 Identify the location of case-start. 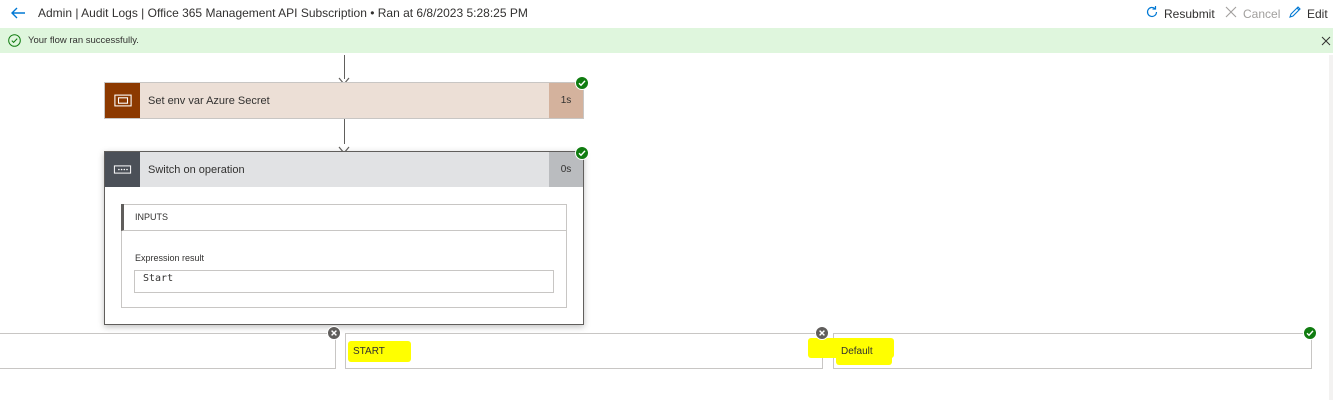
(584, 351).